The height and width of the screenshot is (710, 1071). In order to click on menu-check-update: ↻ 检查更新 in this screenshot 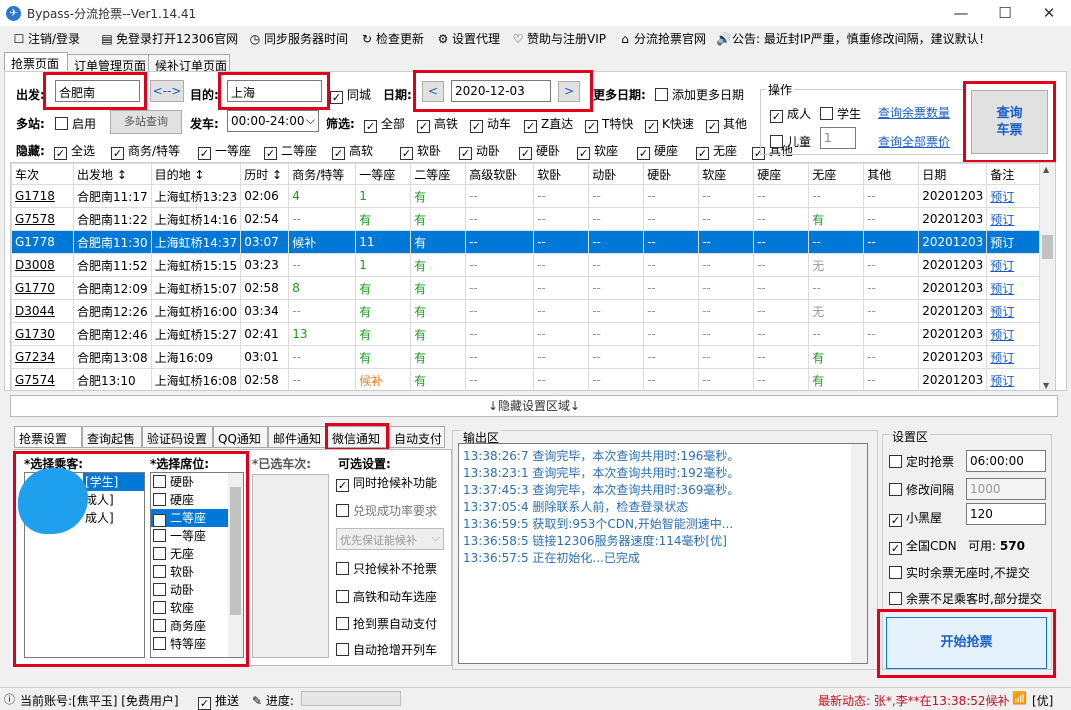, I will do `click(392, 38)`.